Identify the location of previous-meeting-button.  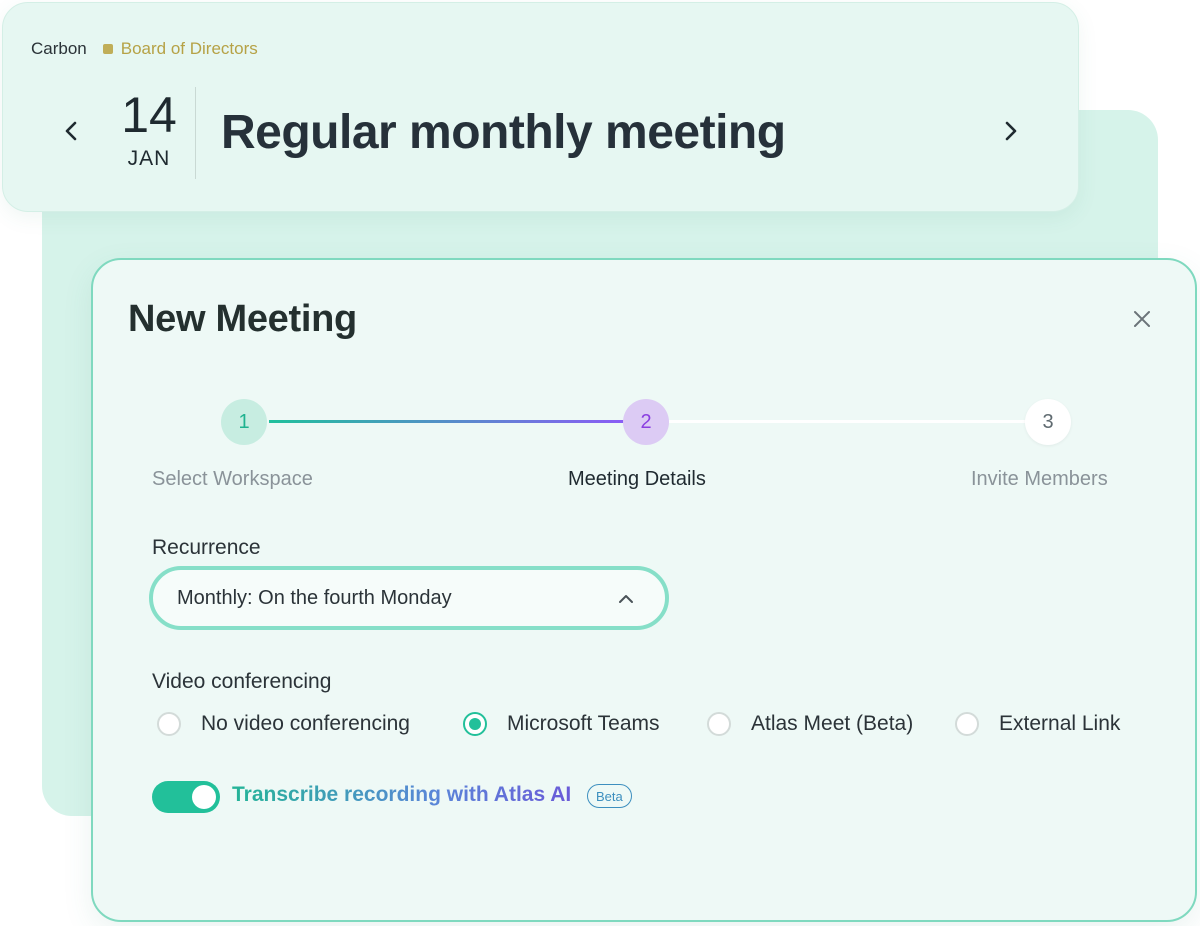
(71, 131).